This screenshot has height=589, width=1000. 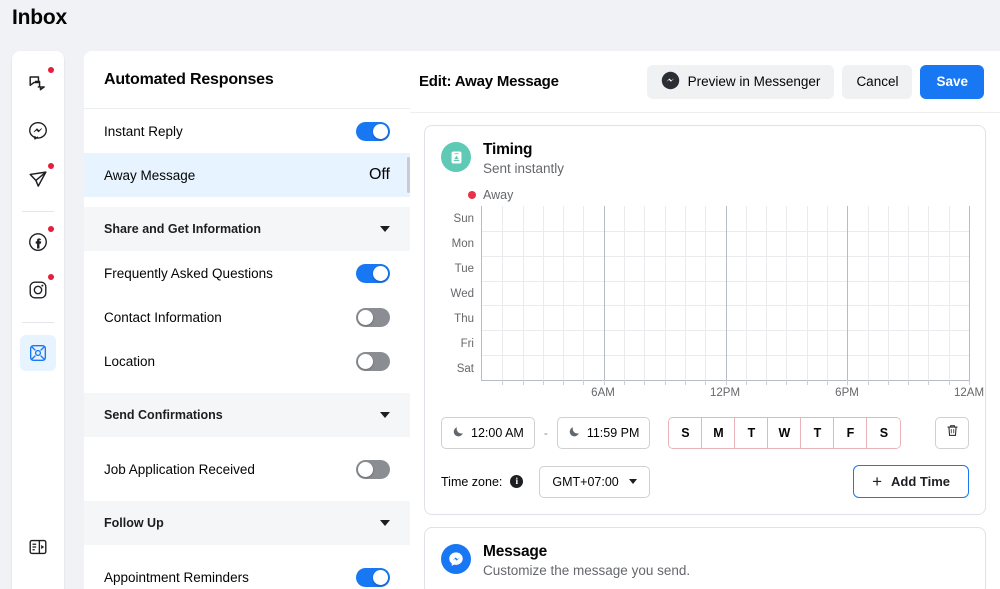 I want to click on schedule-canvas, so click(x=725, y=295).